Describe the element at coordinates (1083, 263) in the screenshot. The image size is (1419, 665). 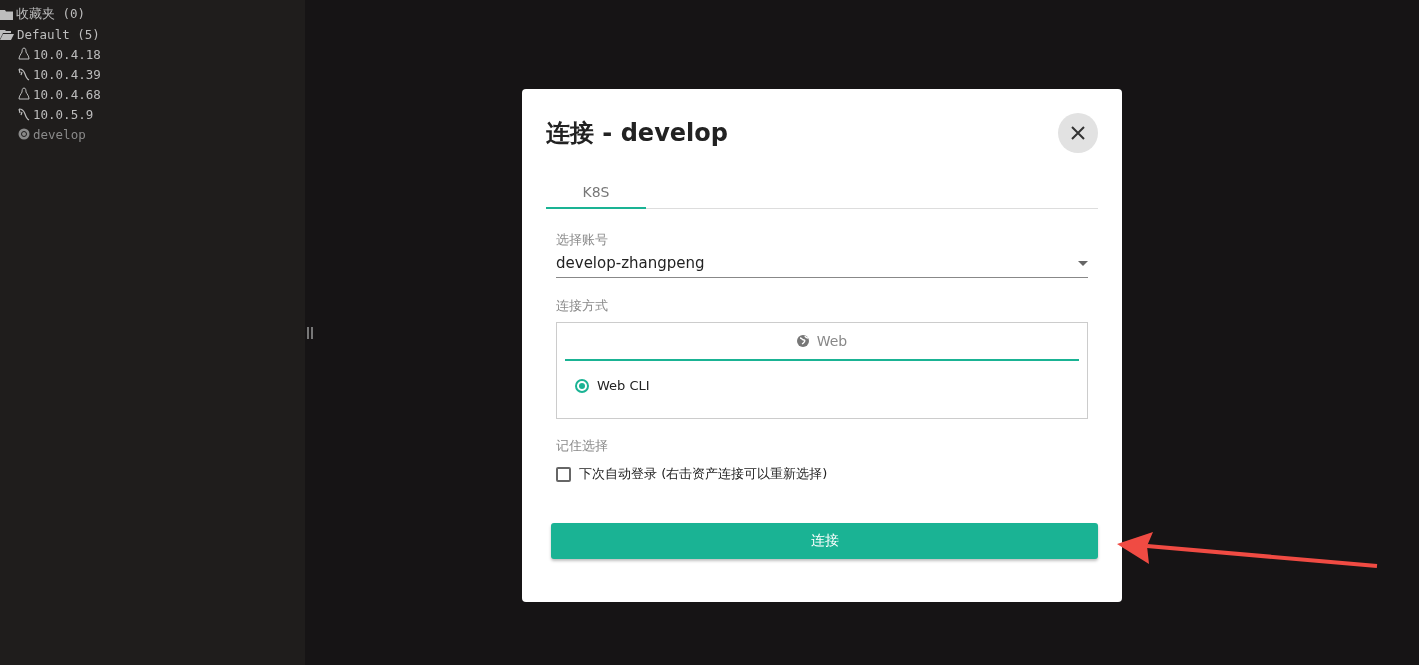
I see `caret-icon` at that location.